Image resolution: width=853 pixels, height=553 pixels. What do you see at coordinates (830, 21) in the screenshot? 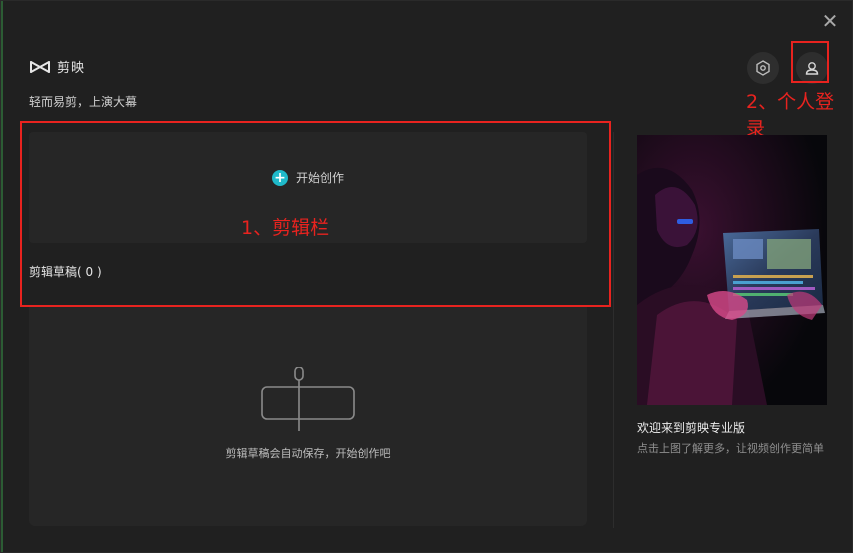
I see `close-button: ✕` at bounding box center [830, 21].